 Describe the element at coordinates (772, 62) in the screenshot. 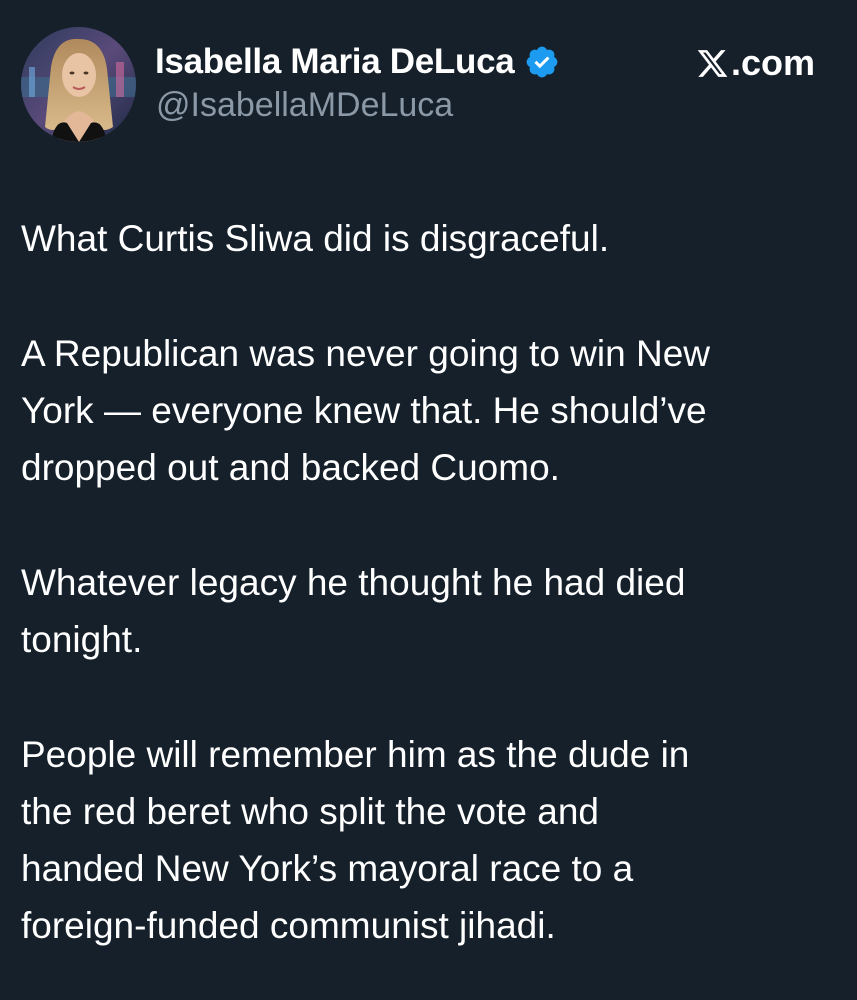

I see `source-domain: .com` at that location.